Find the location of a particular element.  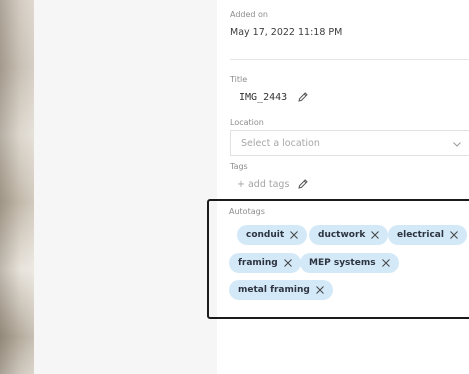

autotag-chip-electrical: electrical is located at coordinates (427, 235).